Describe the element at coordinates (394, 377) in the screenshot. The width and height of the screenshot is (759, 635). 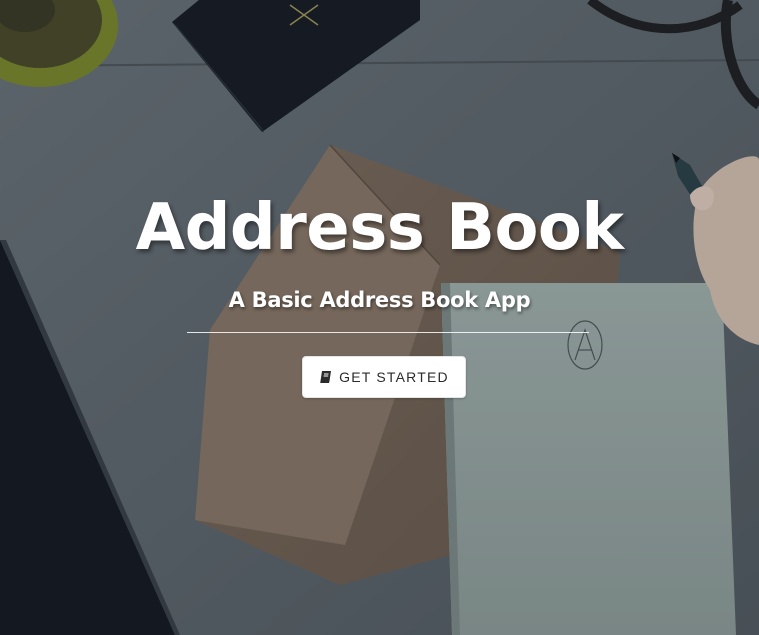
I see `get-started-label: GET STARTED` at that location.